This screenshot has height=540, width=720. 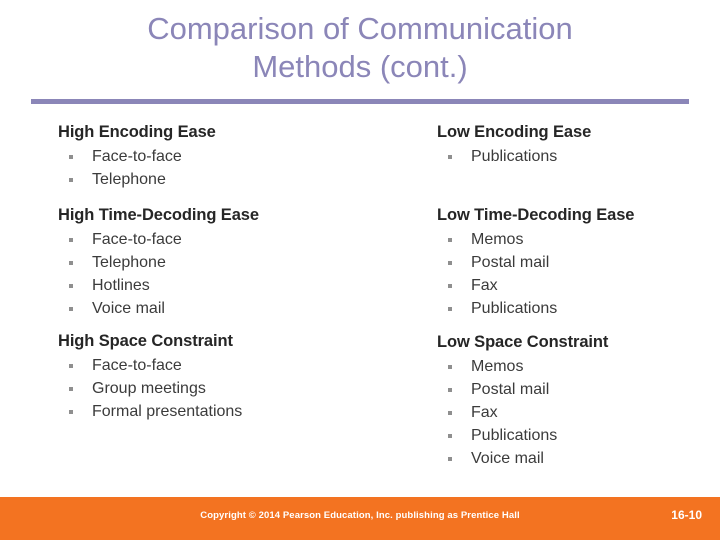 I want to click on list-item: Formal presentations, so click(x=233, y=411).